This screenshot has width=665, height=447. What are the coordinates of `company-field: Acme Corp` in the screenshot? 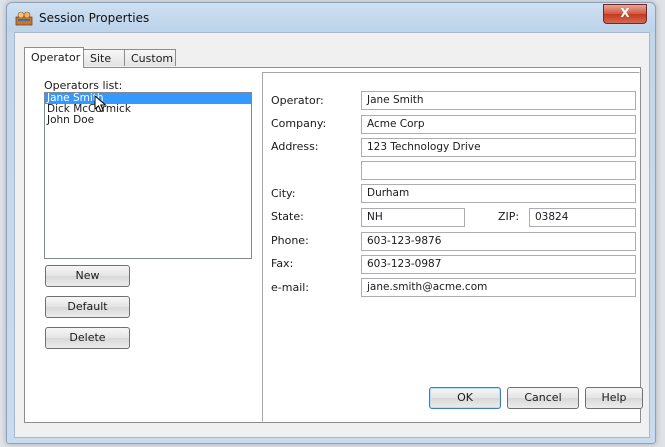 It's located at (498, 124).